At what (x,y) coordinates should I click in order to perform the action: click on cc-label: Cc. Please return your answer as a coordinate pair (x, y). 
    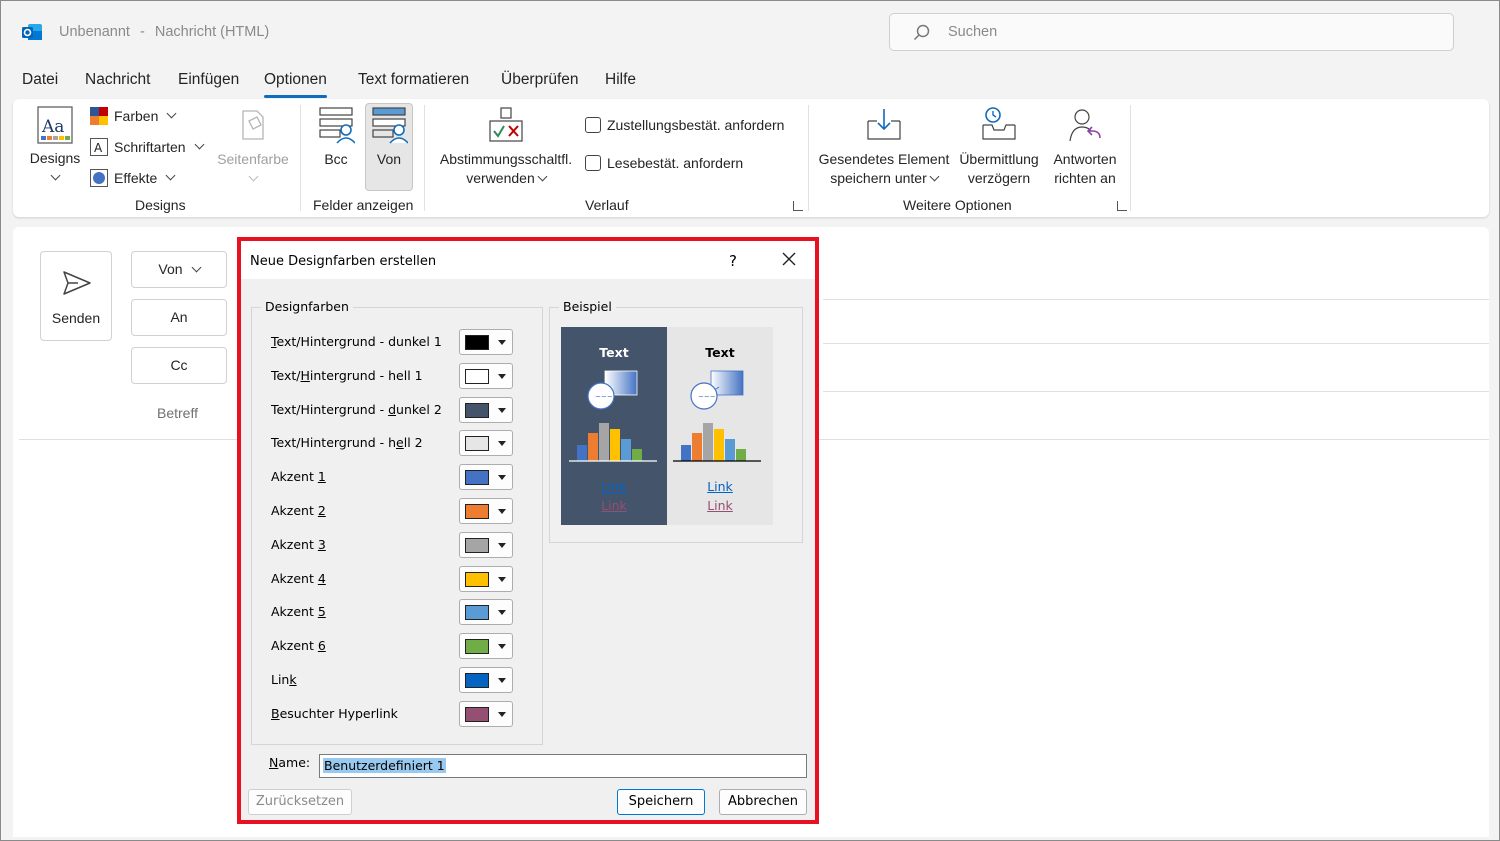
    Looking at the image, I should click on (179, 365).